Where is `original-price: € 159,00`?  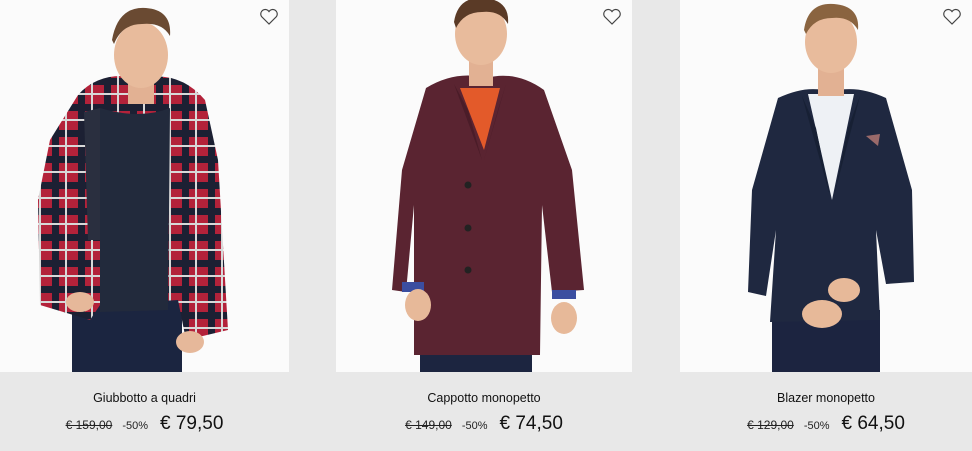 original-price: € 159,00 is located at coordinates (89, 425).